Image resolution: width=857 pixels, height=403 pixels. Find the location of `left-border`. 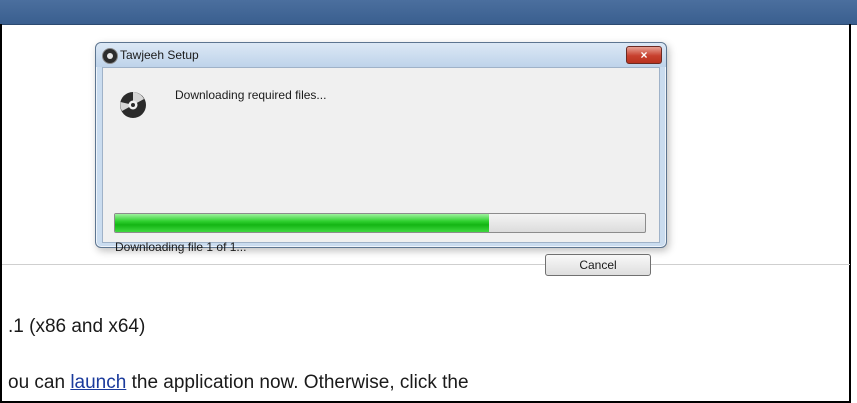

left-border is located at coordinates (1, 213).